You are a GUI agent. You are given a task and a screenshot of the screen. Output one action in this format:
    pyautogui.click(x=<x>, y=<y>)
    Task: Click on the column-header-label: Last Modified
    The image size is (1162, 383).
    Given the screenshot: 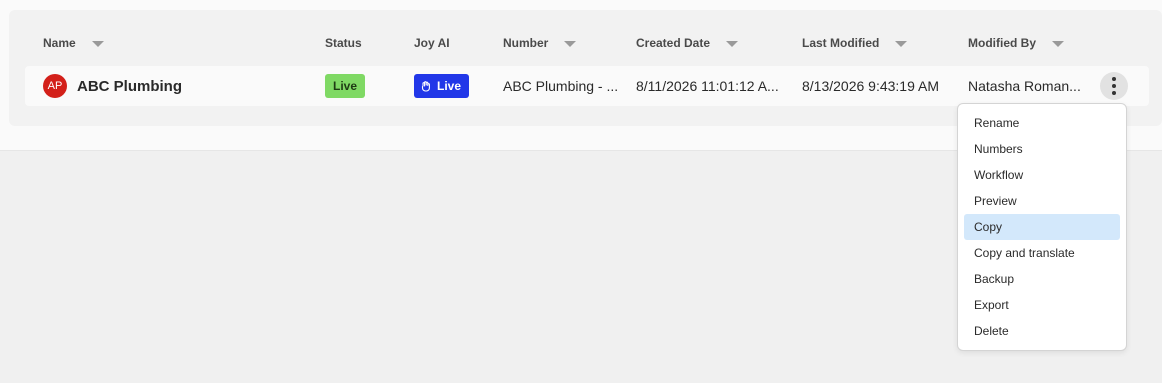 What is the action you would take?
    pyautogui.click(x=841, y=43)
    